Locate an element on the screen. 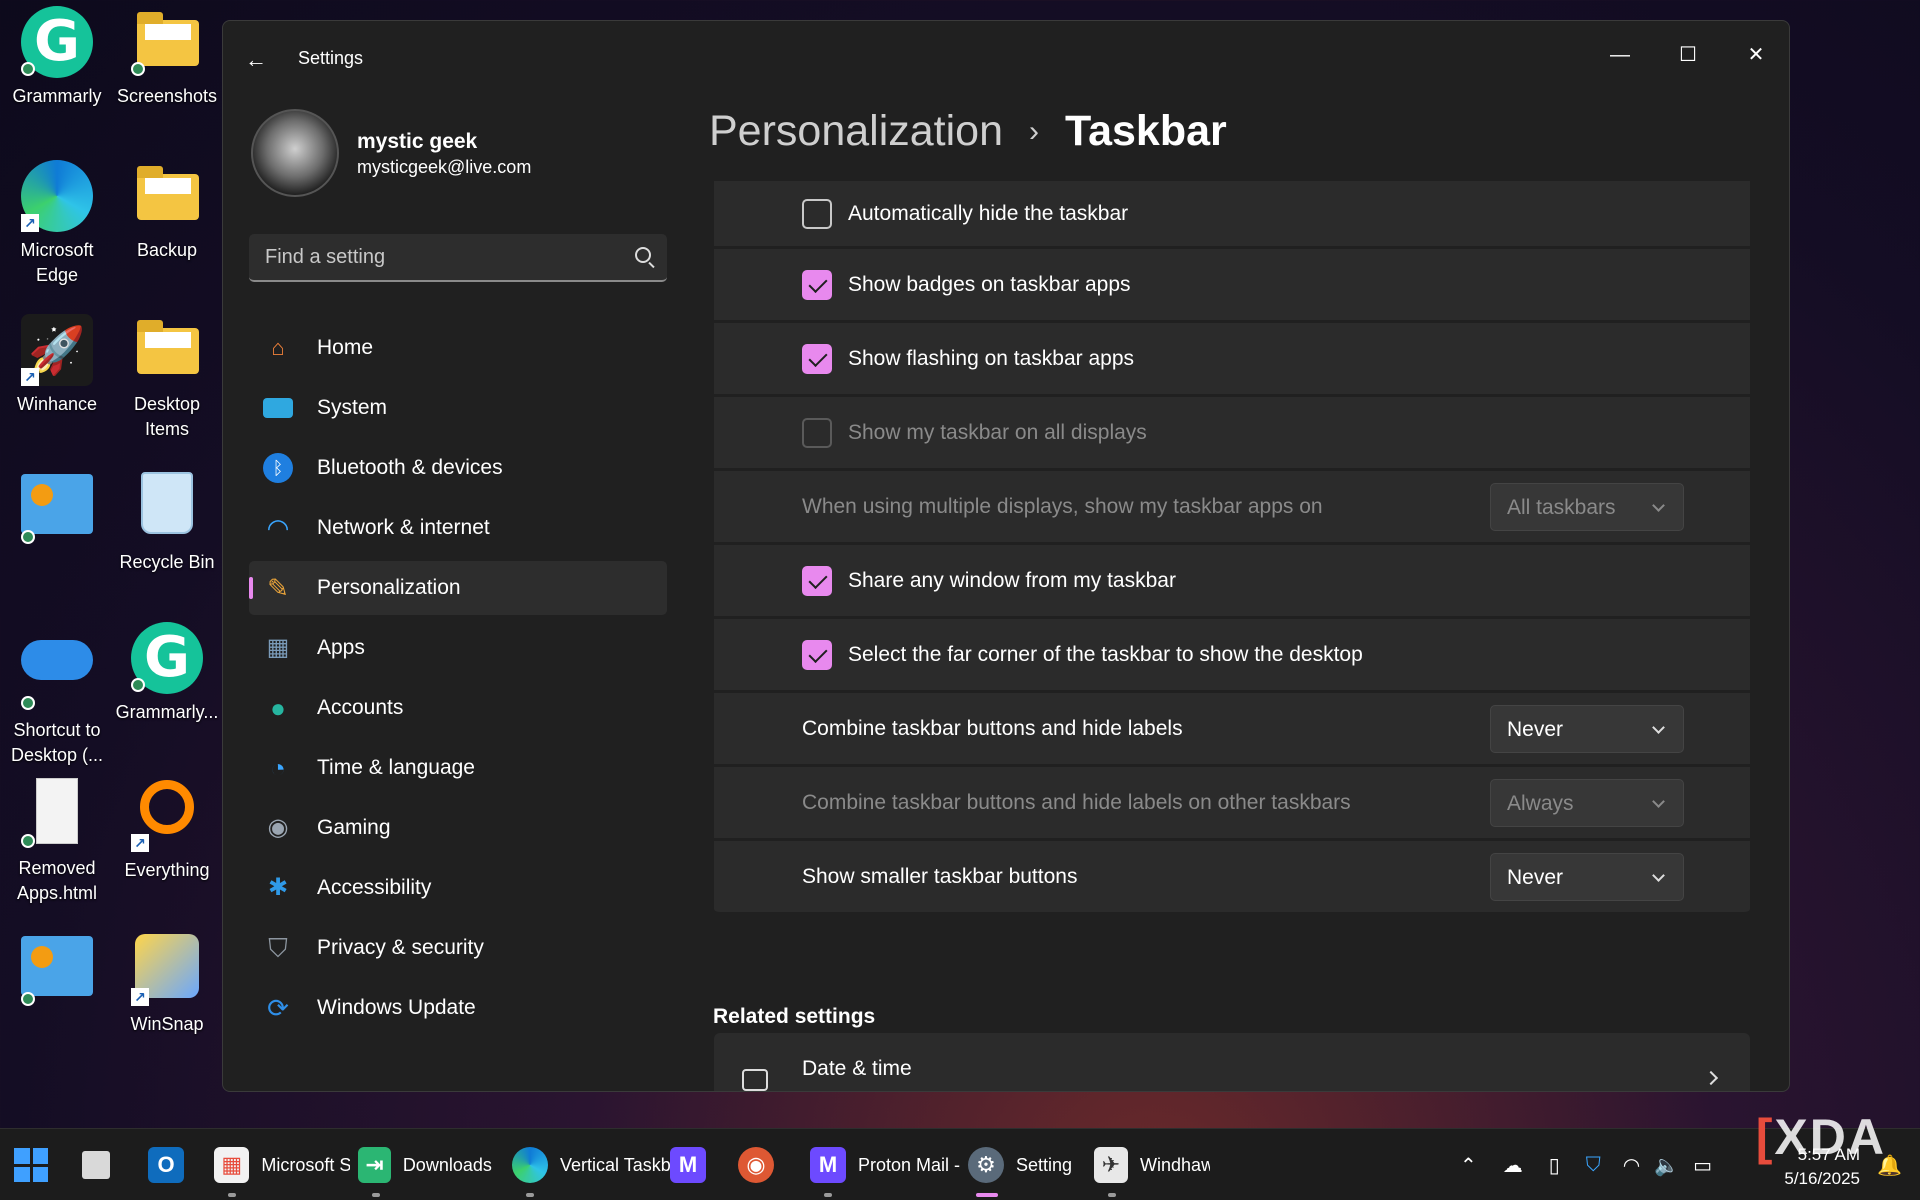 Image resolution: width=1920 pixels, height=1200 pixels. sidebar-item-apps: ▦ Apps is located at coordinates (458, 648).